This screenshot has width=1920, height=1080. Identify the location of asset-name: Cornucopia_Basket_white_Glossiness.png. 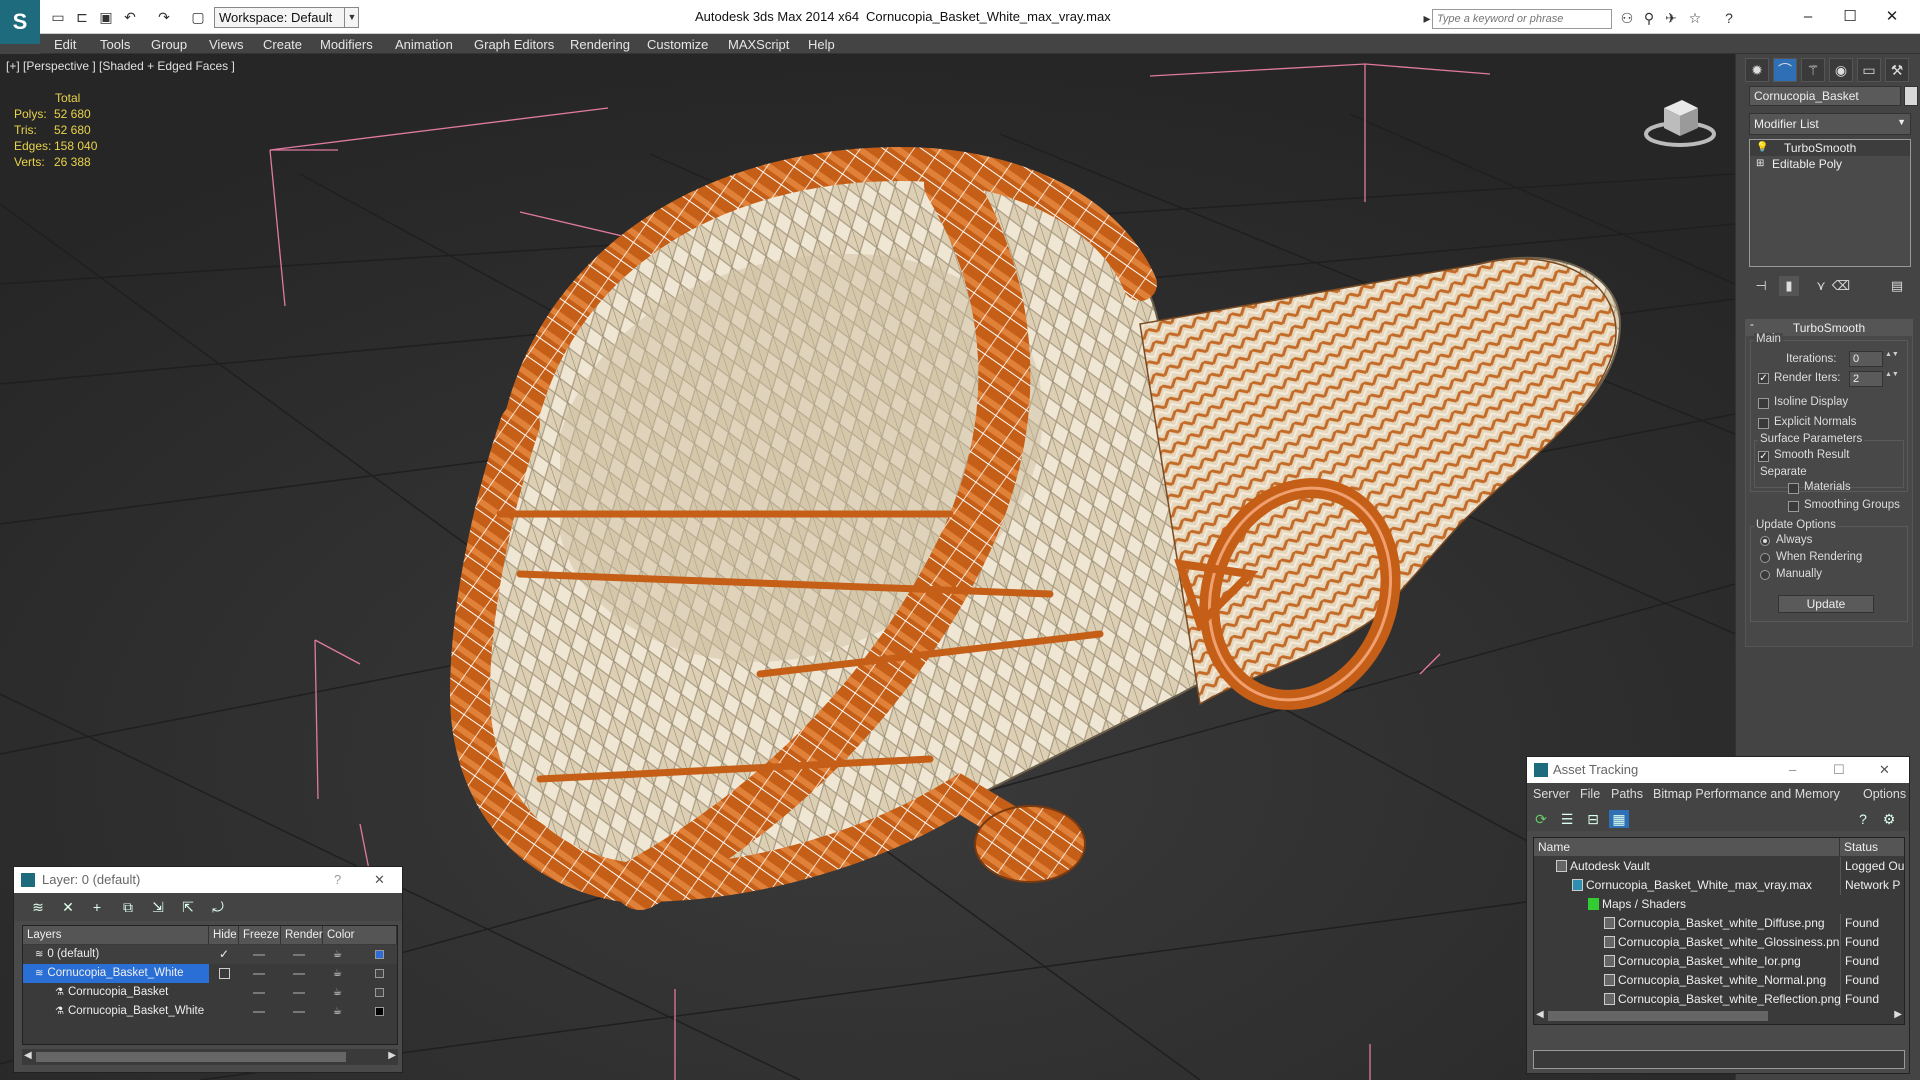
(1722, 942).